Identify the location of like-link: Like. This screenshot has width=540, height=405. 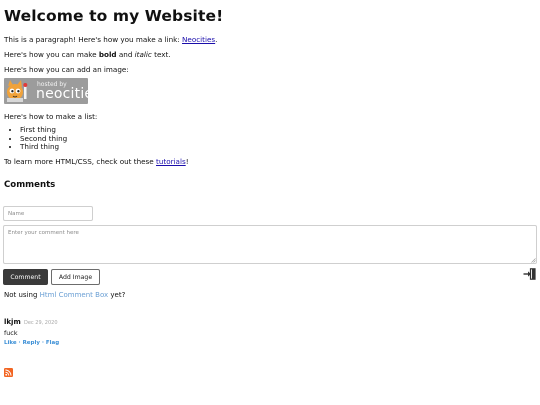
(10, 343).